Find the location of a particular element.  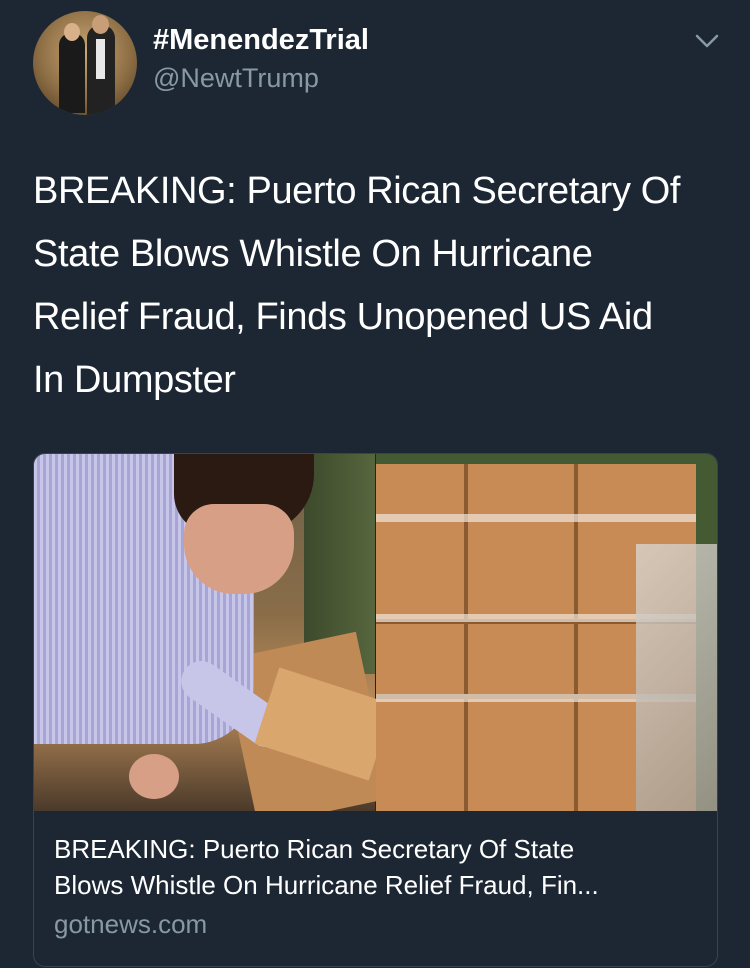

author-handle: @NewtTrump is located at coordinates (236, 78).